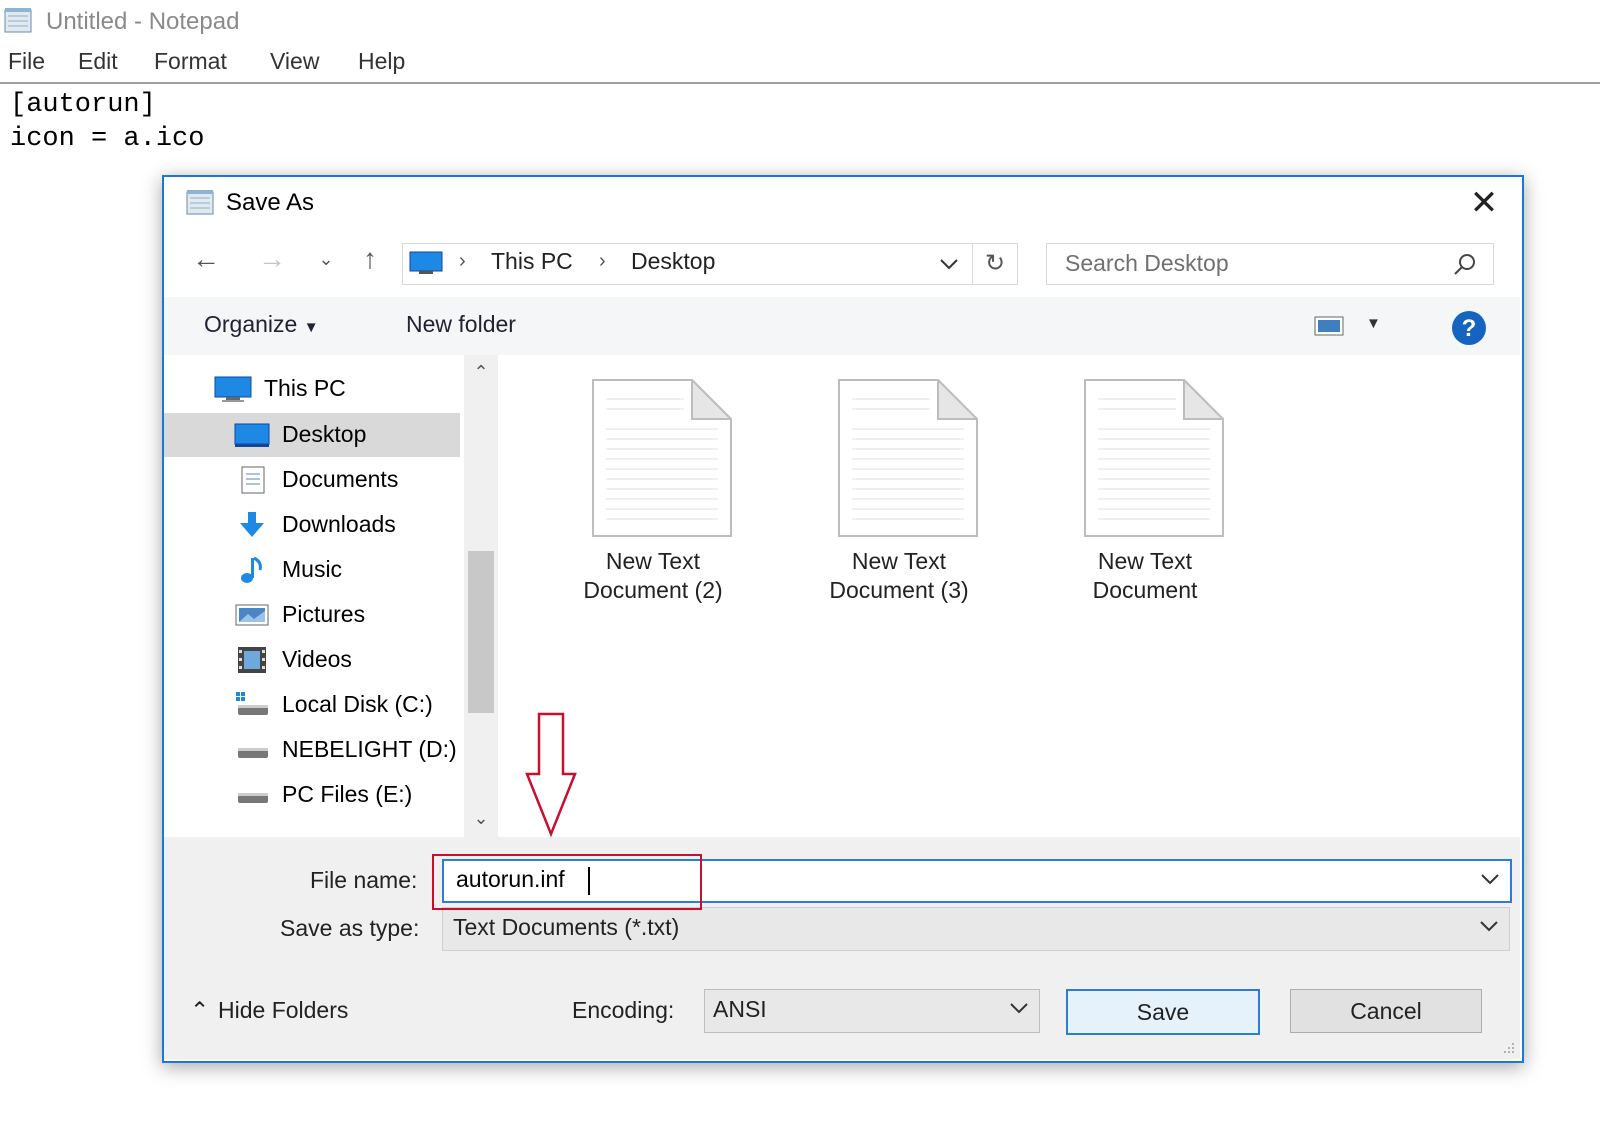 This screenshot has width=1600, height=1124. I want to click on nav-item-local-disk-c: Local Disk (C:), so click(312, 705).